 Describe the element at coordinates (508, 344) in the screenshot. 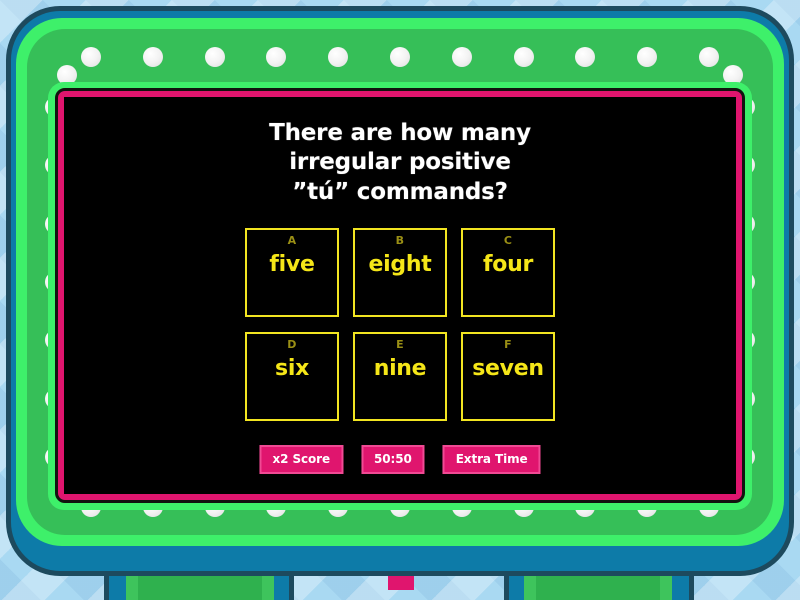

I see `answer-letter: F` at that location.